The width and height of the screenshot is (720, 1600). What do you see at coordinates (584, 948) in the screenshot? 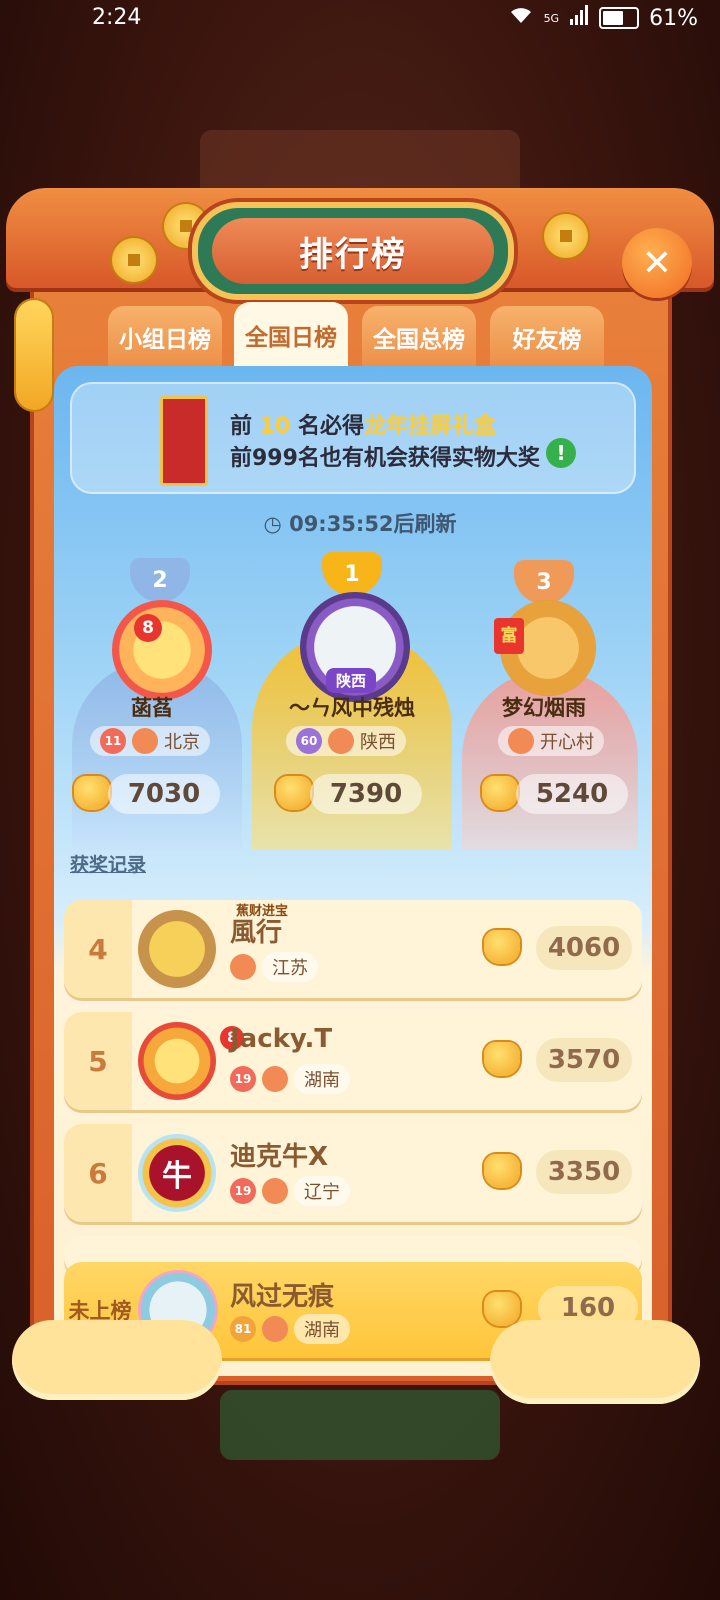
I see `list-score: 4060` at bounding box center [584, 948].